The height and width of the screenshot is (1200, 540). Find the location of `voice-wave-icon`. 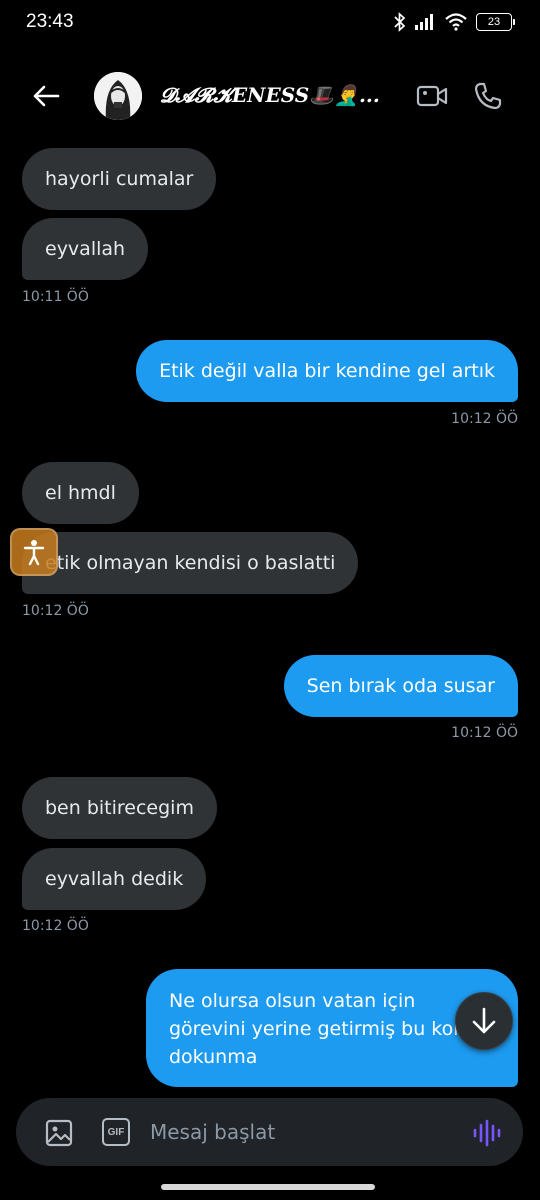

voice-wave-icon is located at coordinates (487, 1133).